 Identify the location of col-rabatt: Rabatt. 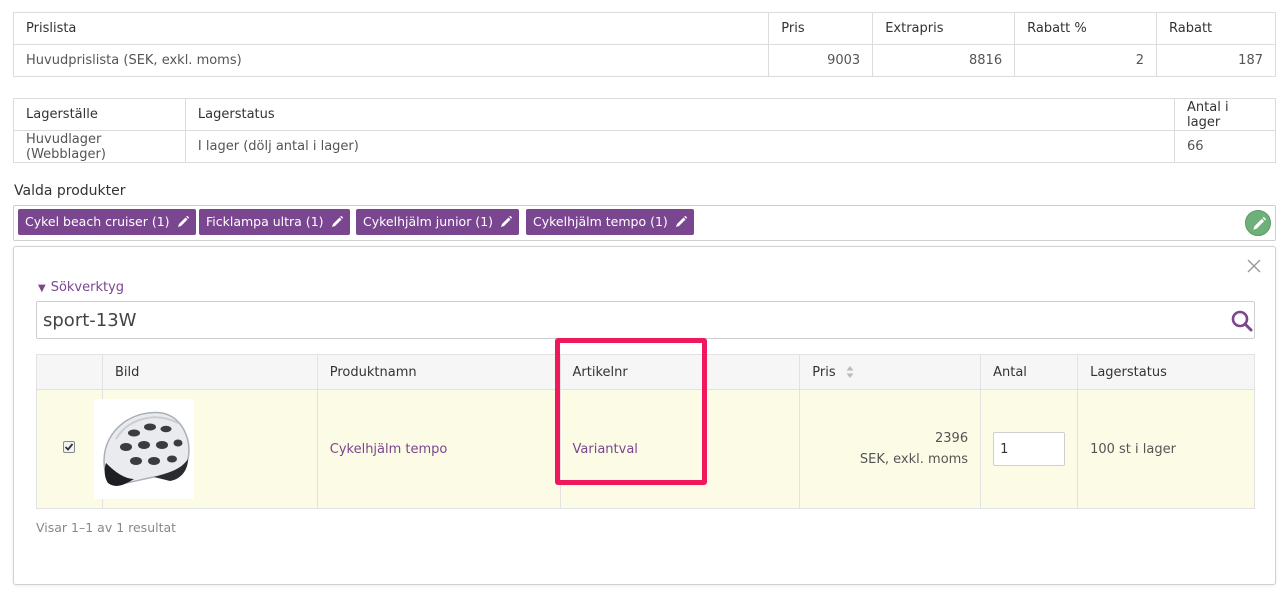
(1216, 28).